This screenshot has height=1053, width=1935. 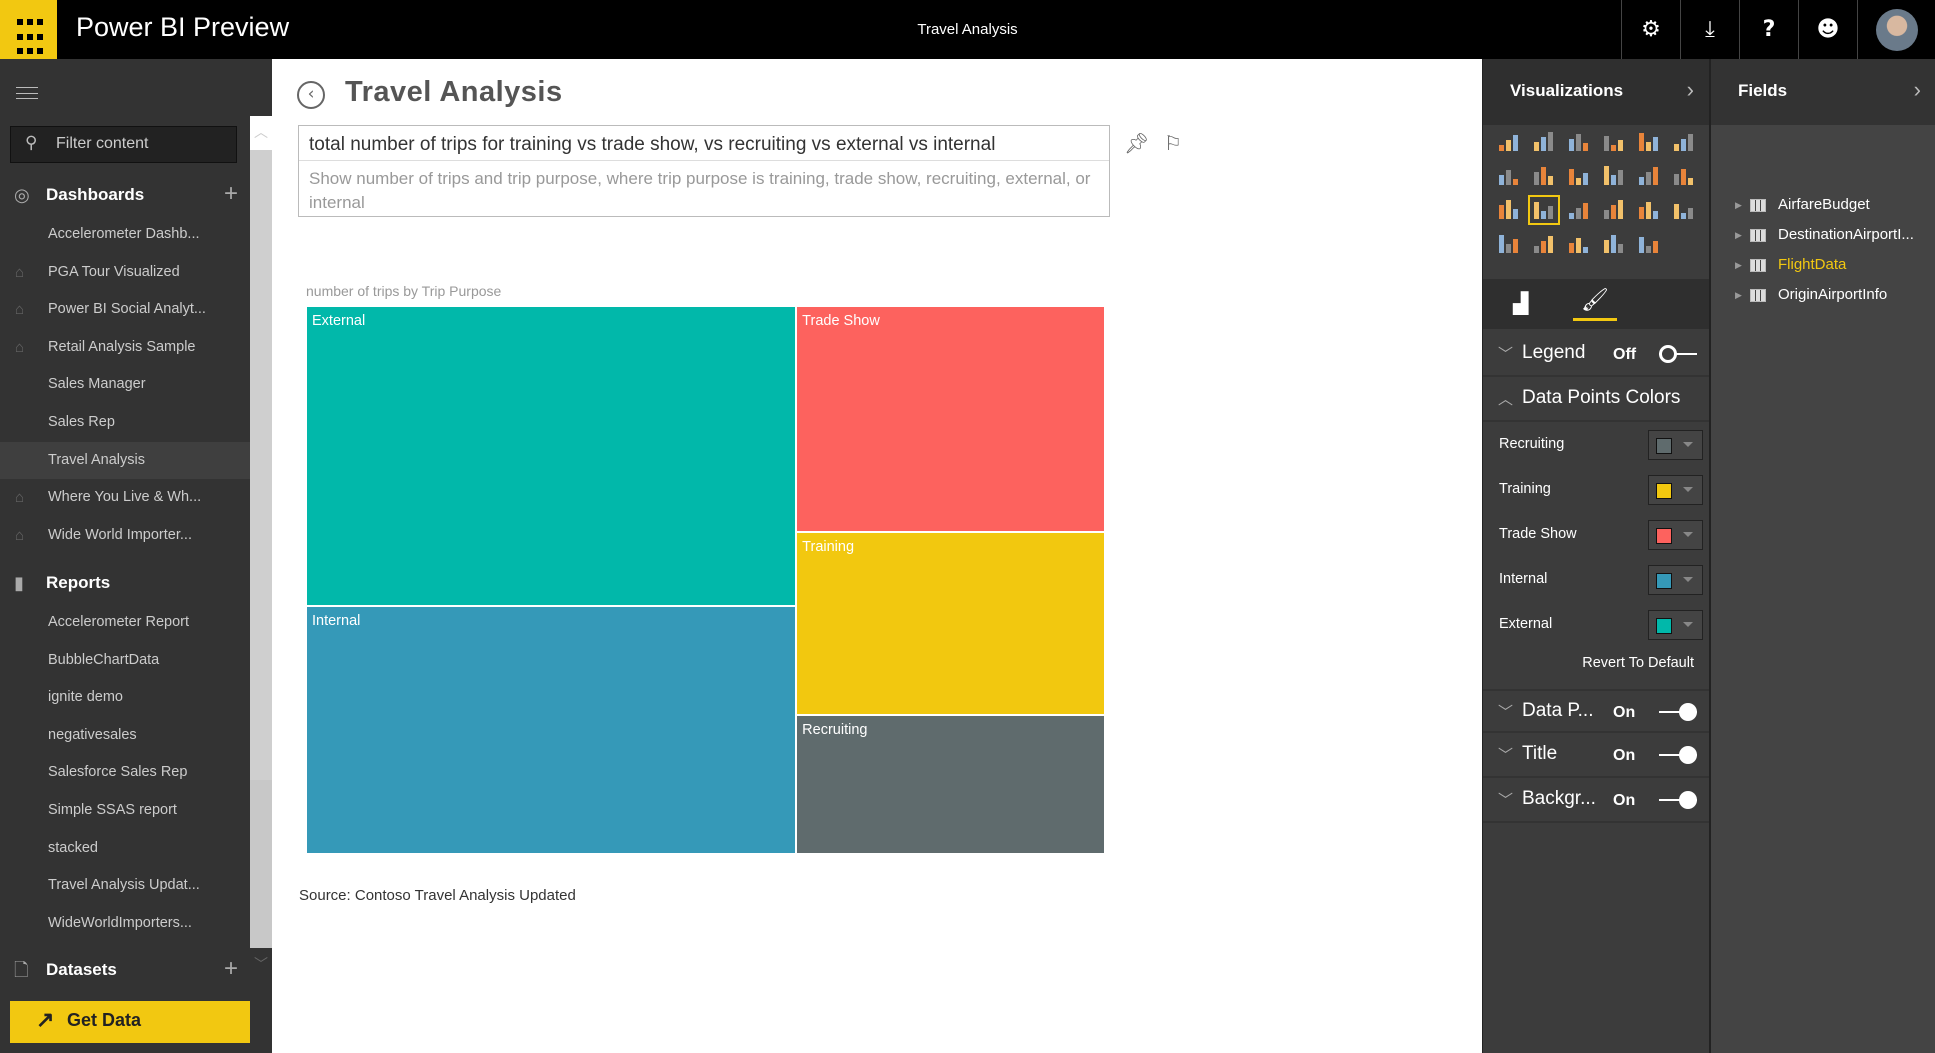 What do you see at coordinates (950, 784) in the screenshot?
I see `treemap-tile-recruiting: Recruiting` at bounding box center [950, 784].